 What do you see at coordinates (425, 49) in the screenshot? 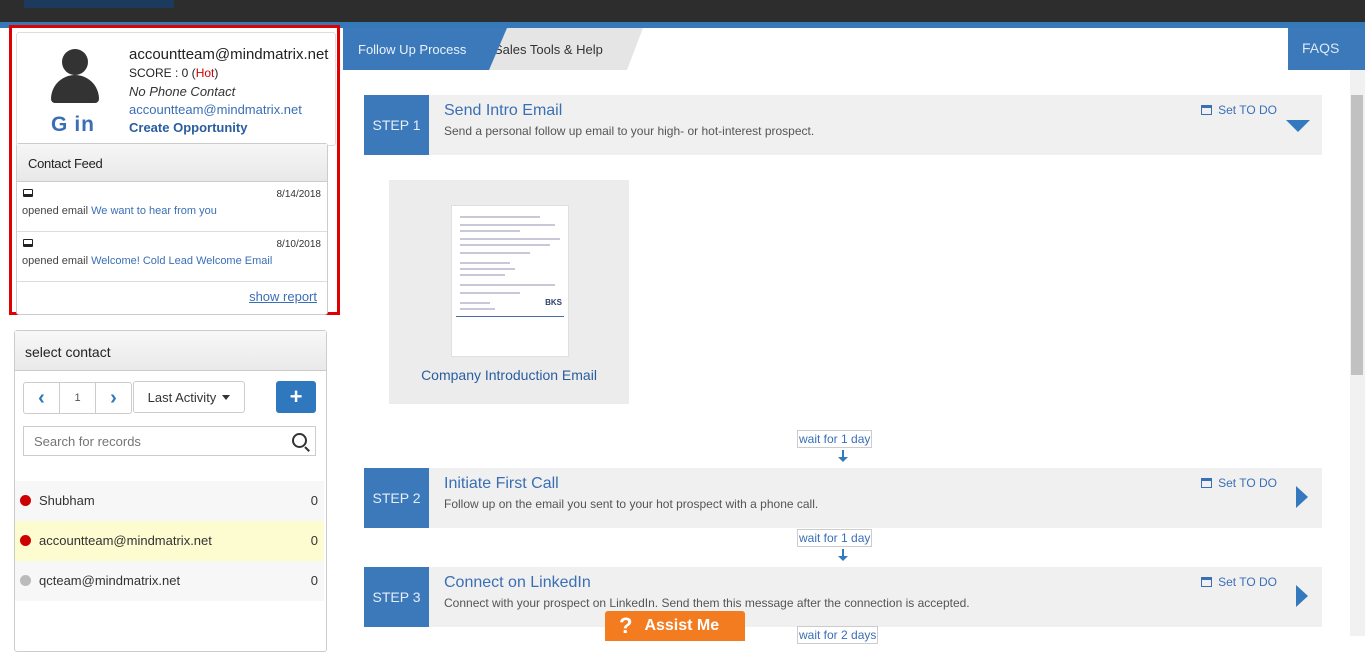
I see `tab-follow-up-process: Follow Up Process` at bounding box center [425, 49].